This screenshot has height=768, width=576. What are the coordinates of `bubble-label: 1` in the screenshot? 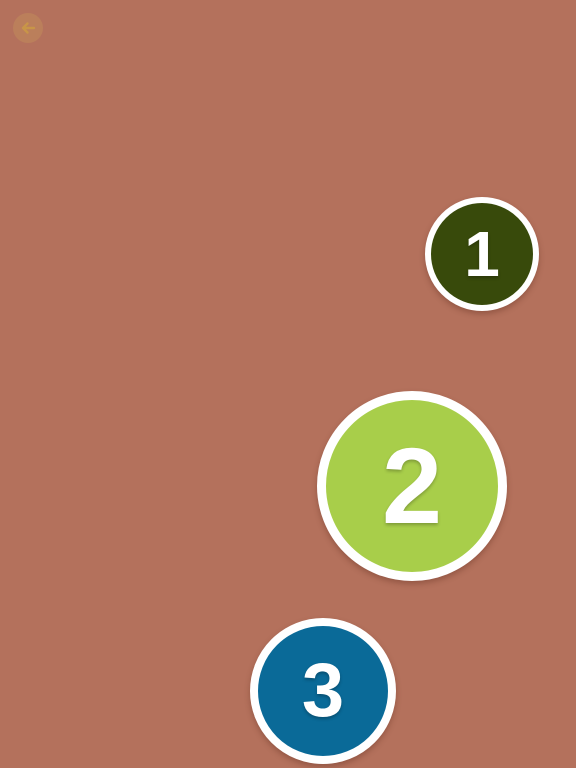 It's located at (482, 254).